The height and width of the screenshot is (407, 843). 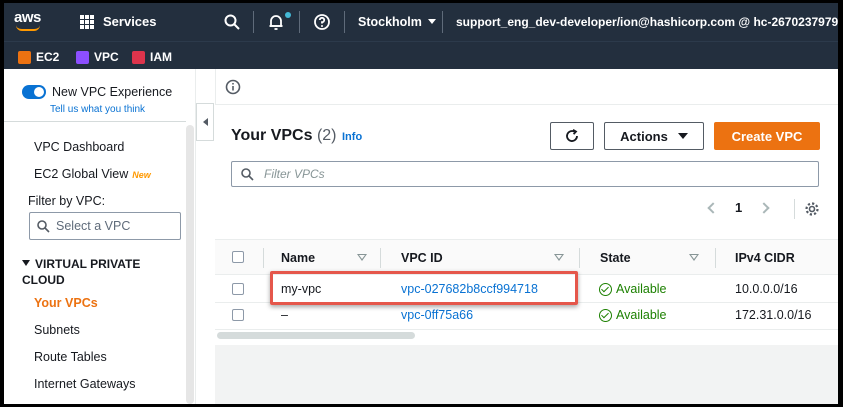 What do you see at coordinates (352, 137) in the screenshot?
I see `info-link: Info` at bounding box center [352, 137].